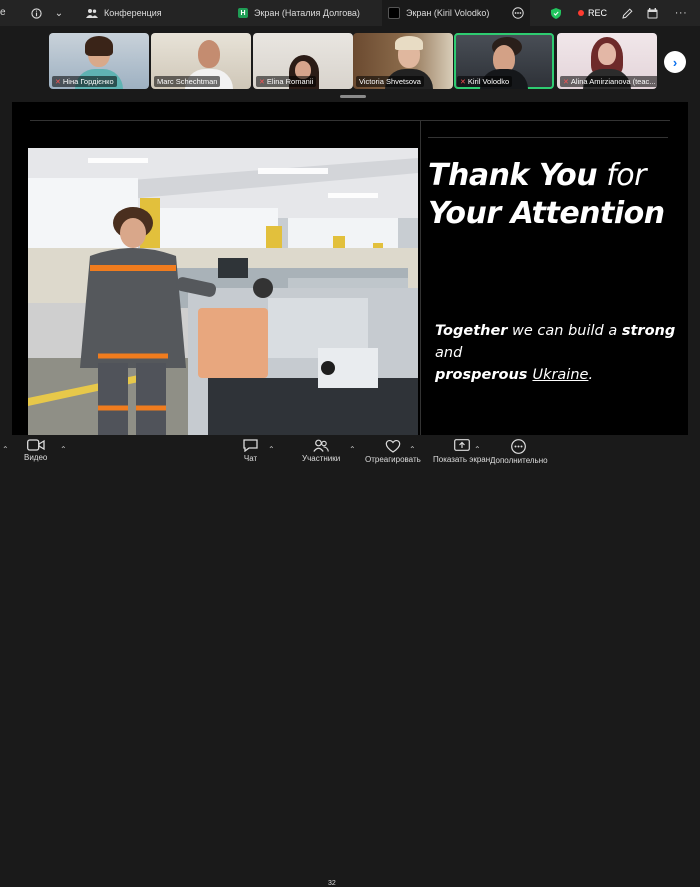 This screenshot has width=700, height=887. I want to click on tab-label: Экран (Наталия Долгова), so click(307, 13).